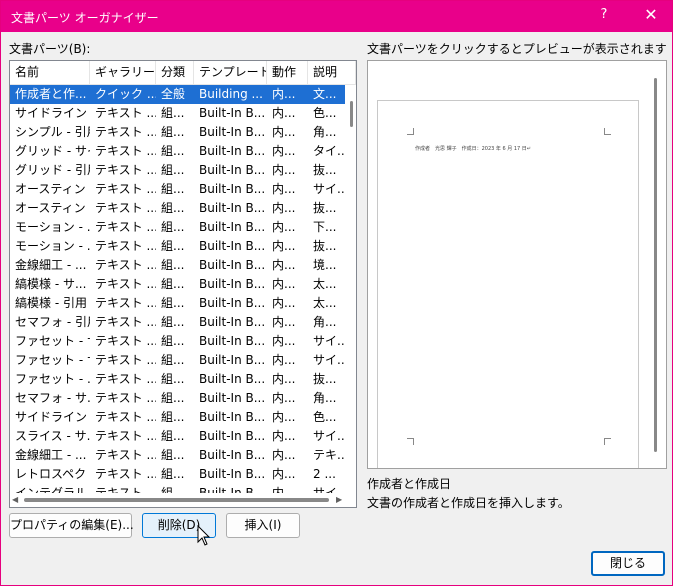 This screenshot has height=586, width=673. I want to click on close-button: 閉じる, so click(628, 563).